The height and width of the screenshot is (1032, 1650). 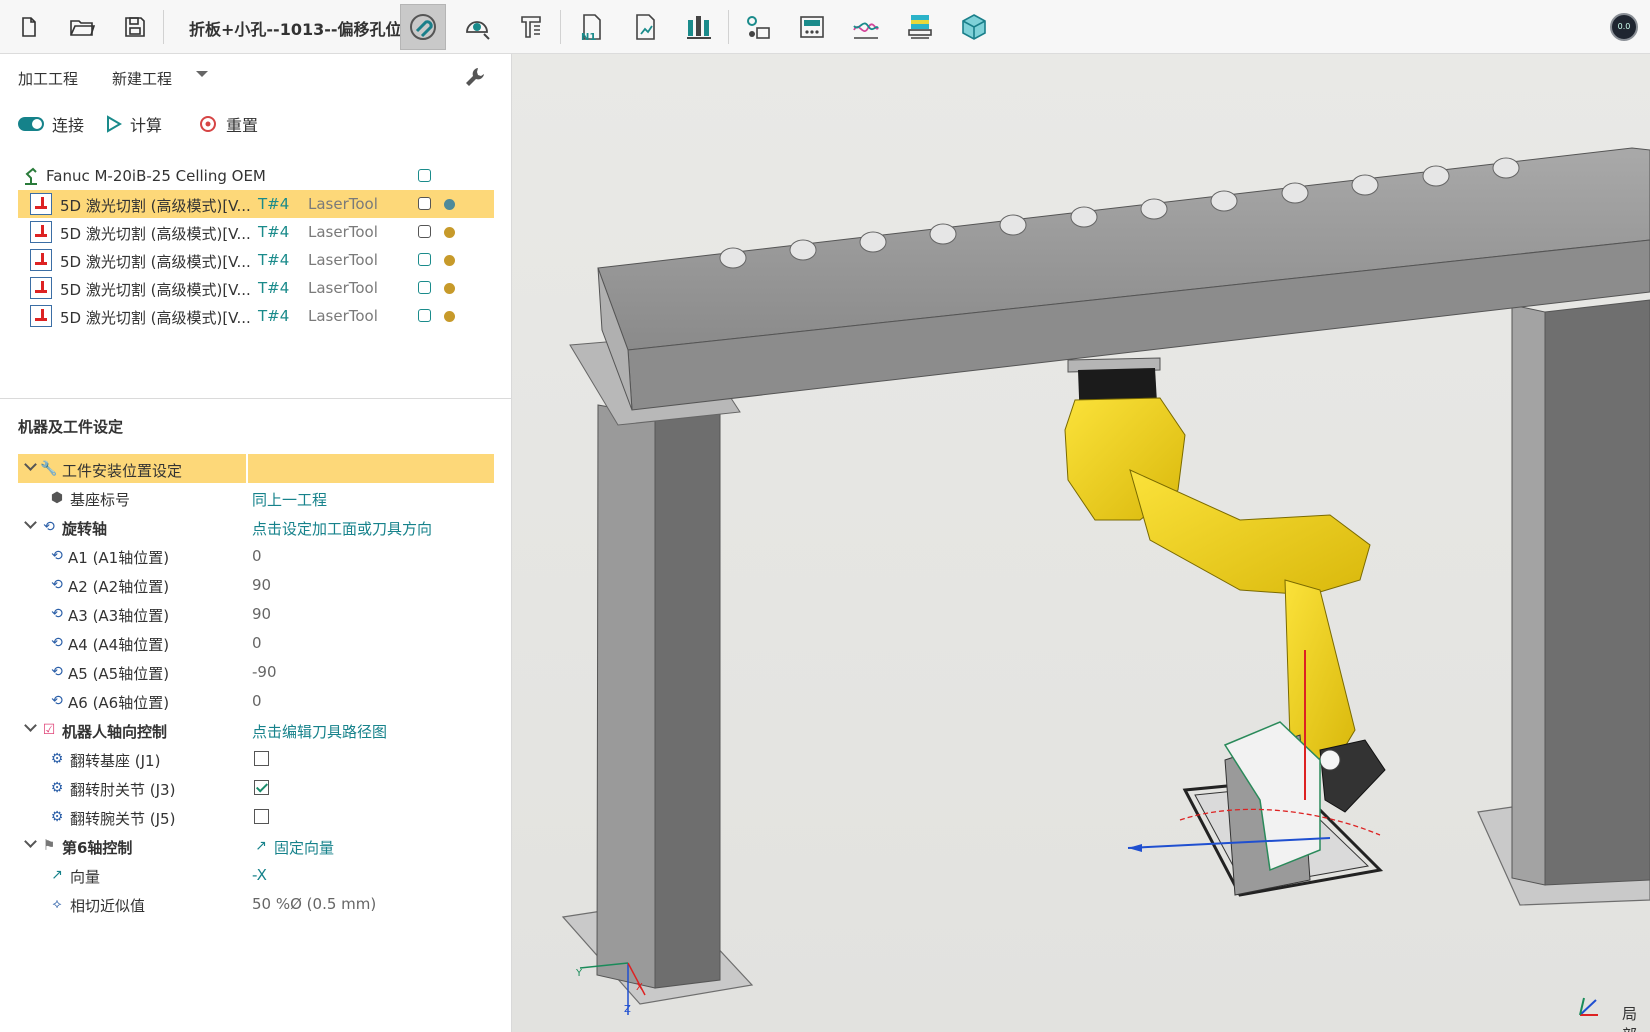 I want to click on prop-label: A1 (A1轴位置), so click(x=119, y=558).